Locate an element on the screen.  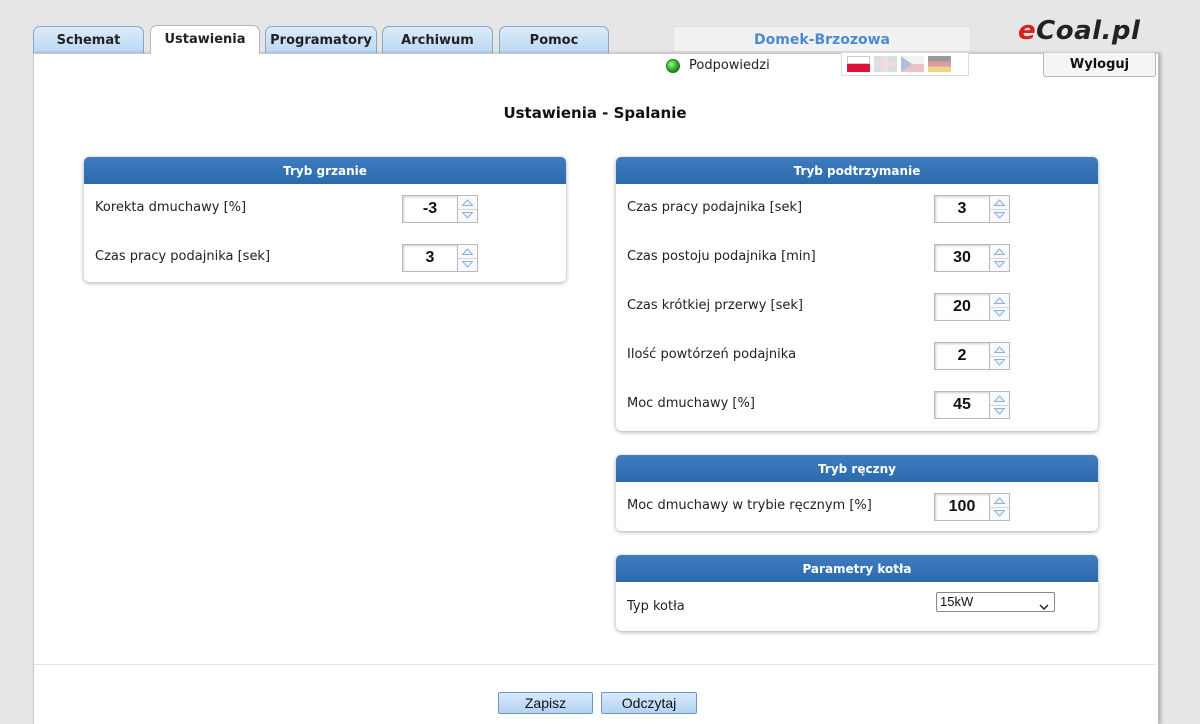
setting-row: Czas postoju podajnika [min] 30 is located at coordinates (857, 257).